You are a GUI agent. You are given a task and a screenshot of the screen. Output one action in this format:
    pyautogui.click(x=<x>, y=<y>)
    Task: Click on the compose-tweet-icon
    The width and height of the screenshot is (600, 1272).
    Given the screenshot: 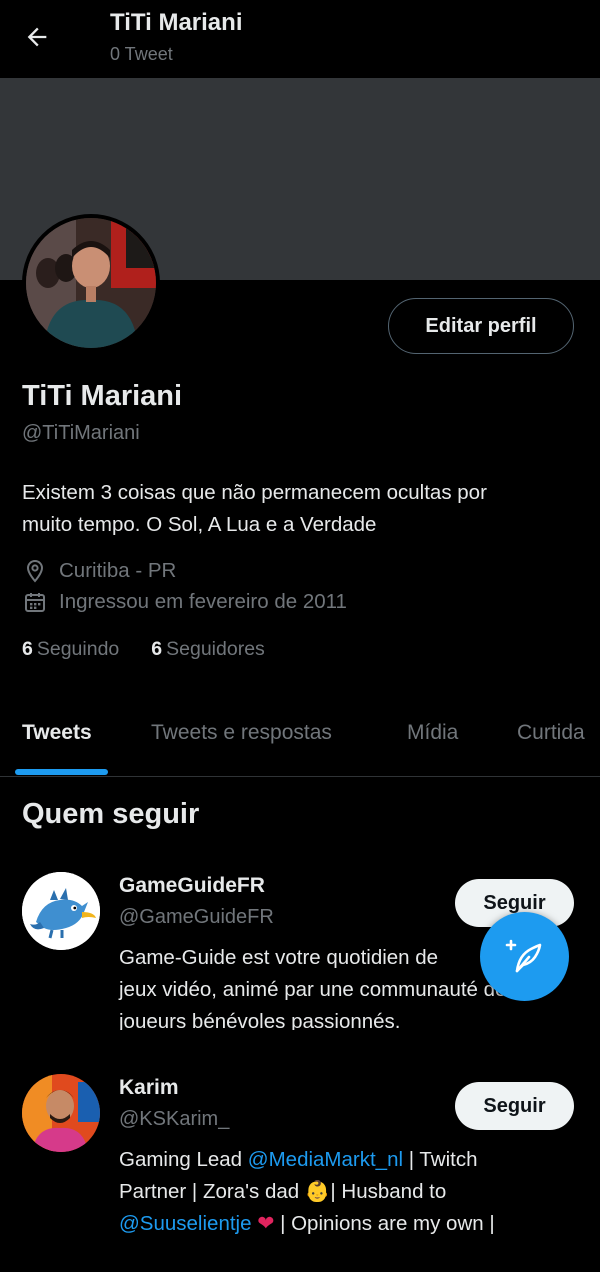 What is the action you would take?
    pyautogui.click(x=523, y=955)
    